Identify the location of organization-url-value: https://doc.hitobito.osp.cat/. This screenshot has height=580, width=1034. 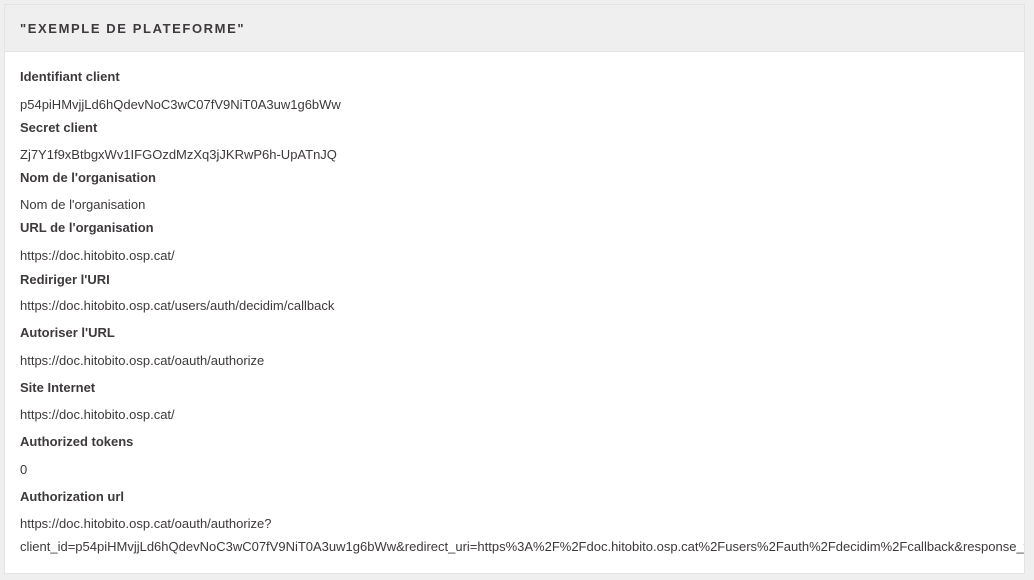
(97, 255).